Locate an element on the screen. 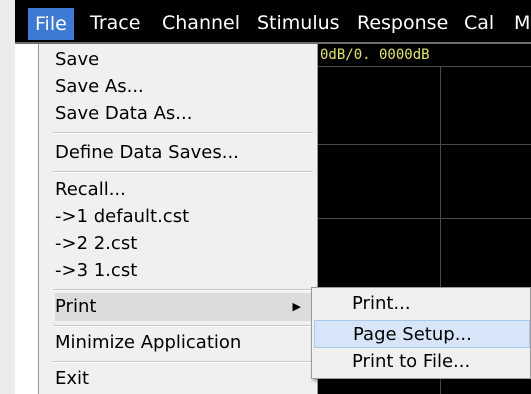 This screenshot has height=394, width=531. menu-file: File is located at coordinates (51, 24).